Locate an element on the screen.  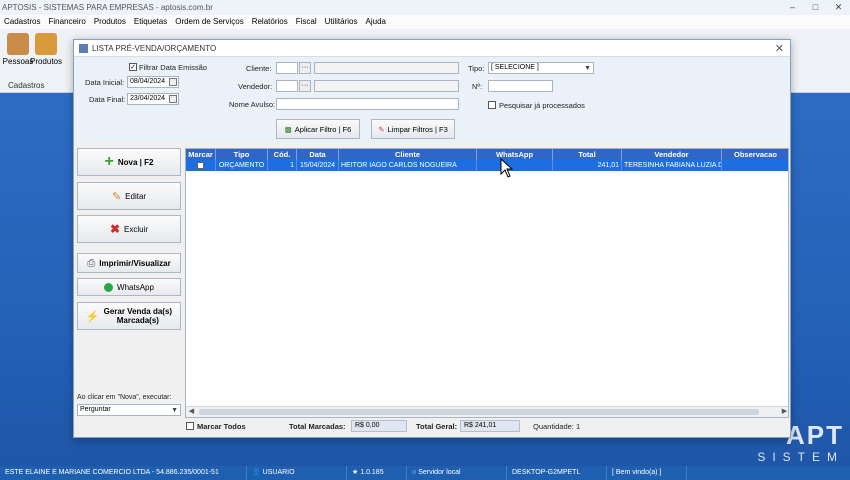
menu-produtos: Produtos is located at coordinates (110, 22).